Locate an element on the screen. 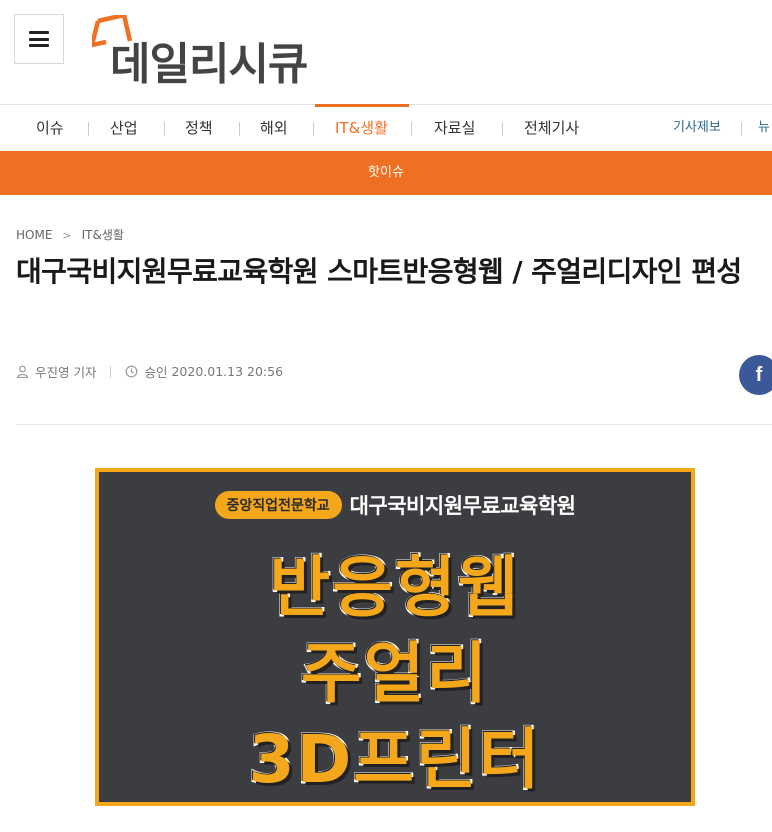 The width and height of the screenshot is (772, 832). facebook-icon: f is located at coordinates (759, 374).